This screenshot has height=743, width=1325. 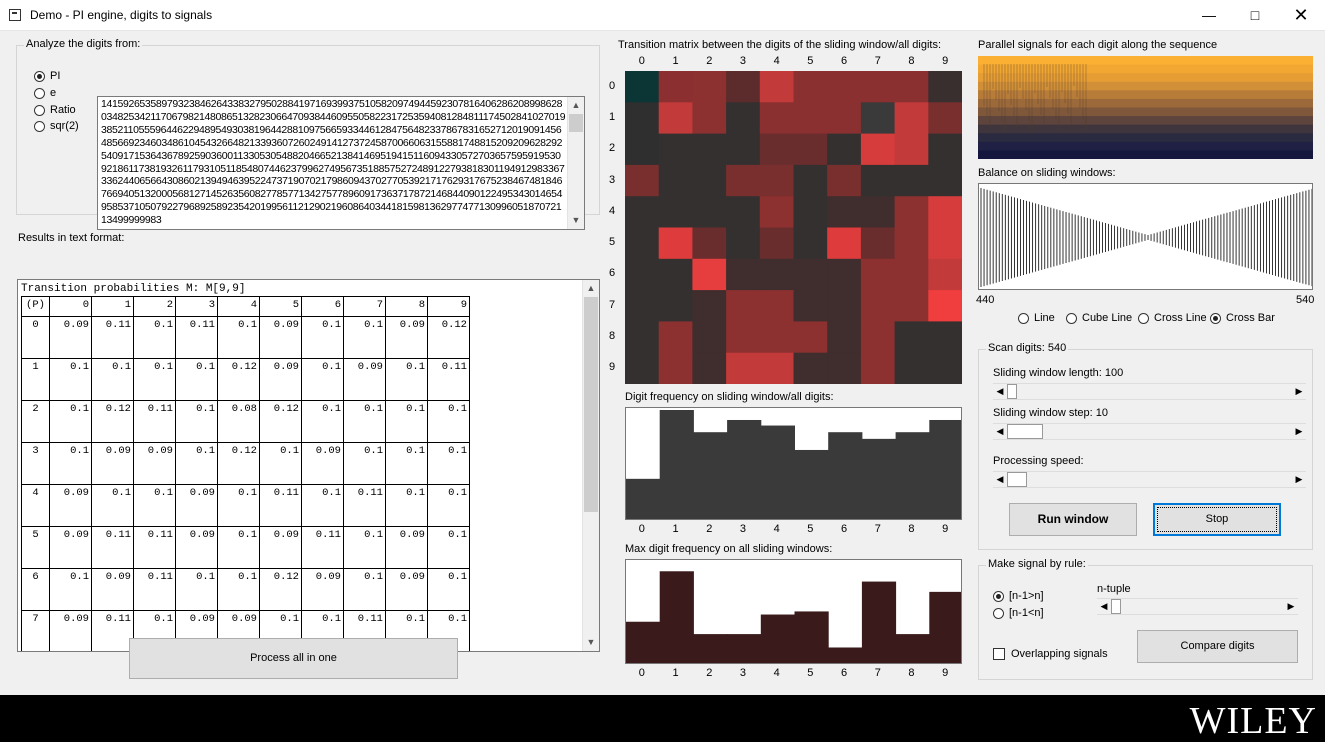 What do you see at coordinates (877, 61) in the screenshot?
I see `matrix-col-label: 7` at bounding box center [877, 61].